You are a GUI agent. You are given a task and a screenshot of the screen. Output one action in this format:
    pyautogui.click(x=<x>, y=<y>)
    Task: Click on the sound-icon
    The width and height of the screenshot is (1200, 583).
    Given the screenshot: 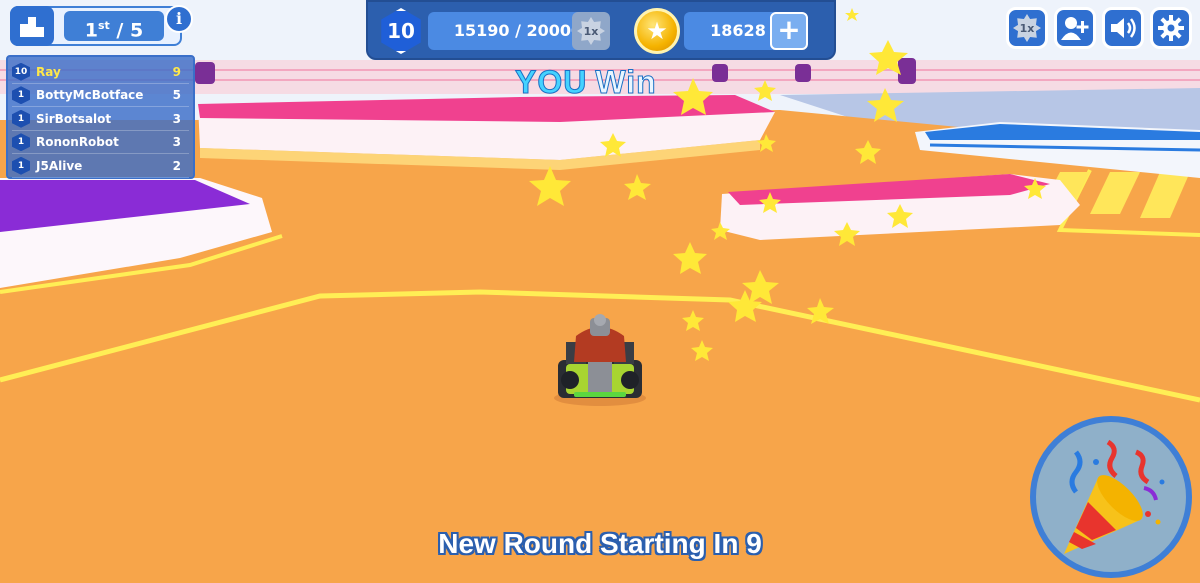 What is the action you would take?
    pyautogui.click(x=1123, y=28)
    